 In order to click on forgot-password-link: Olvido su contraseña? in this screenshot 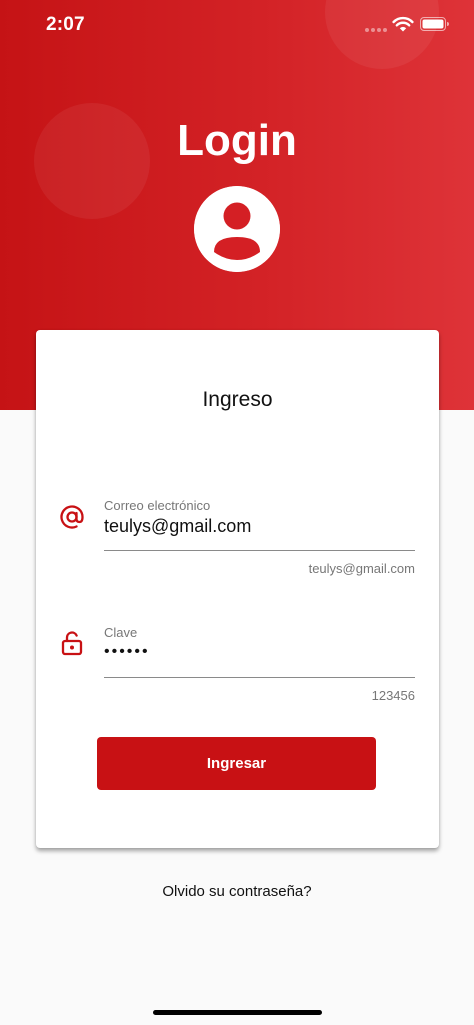, I will do `click(237, 891)`.